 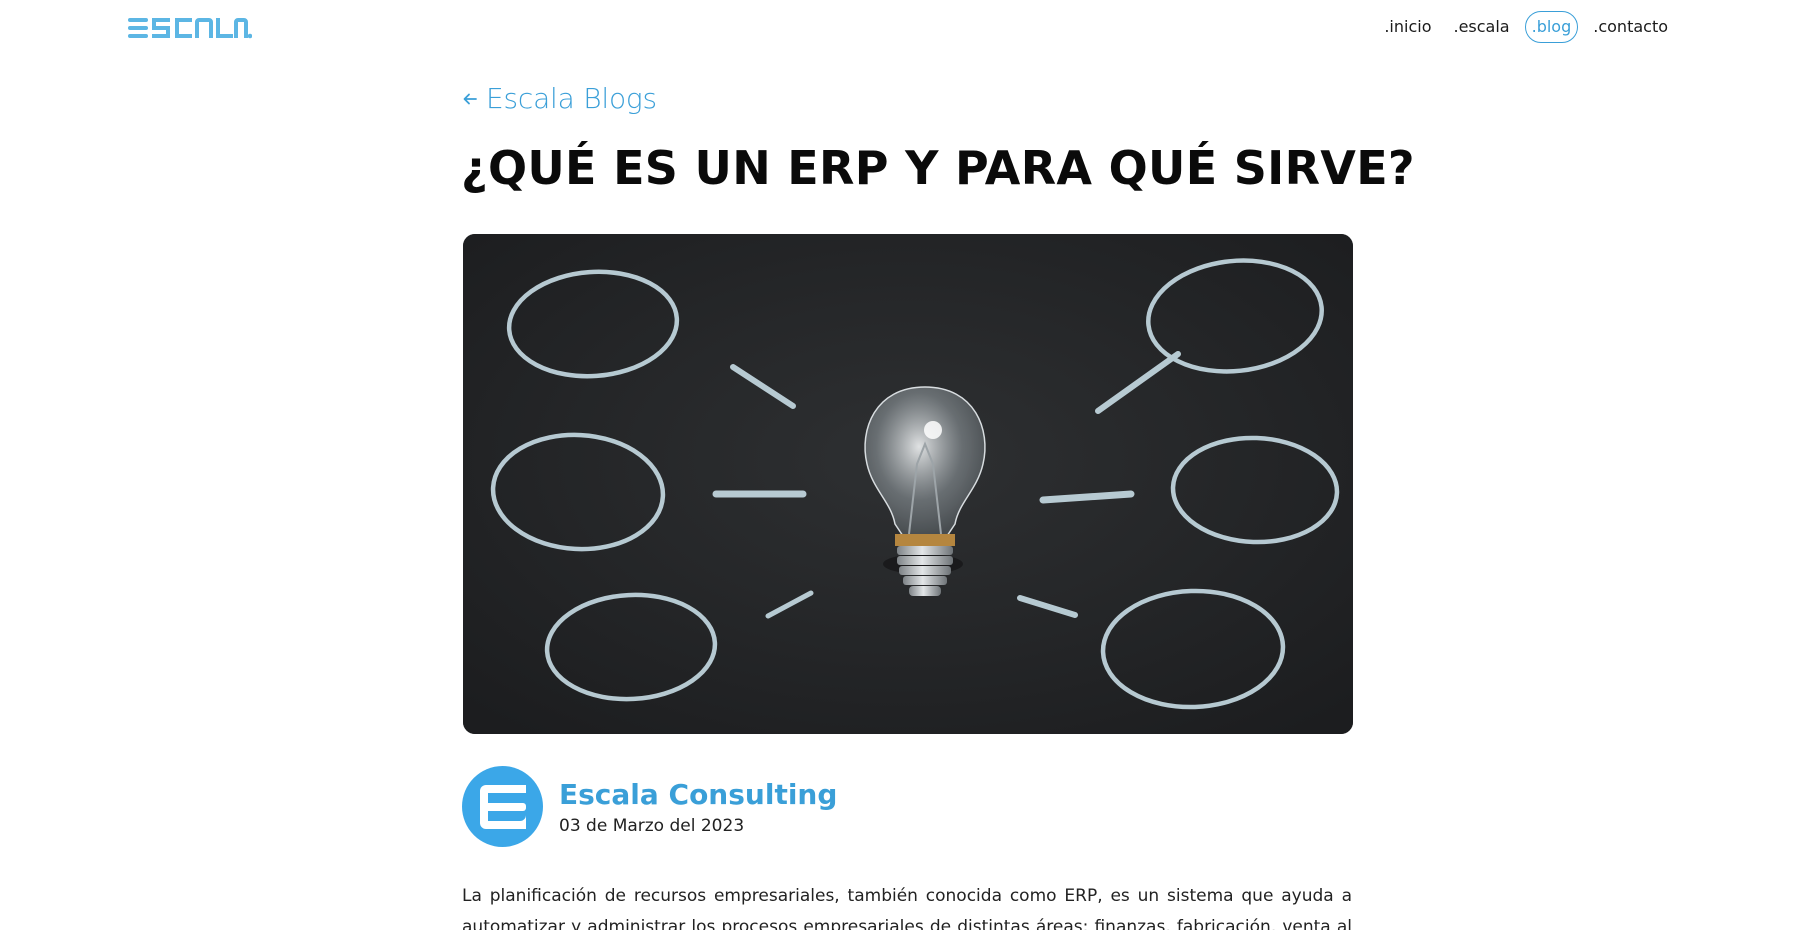 What do you see at coordinates (1407, 27) in the screenshot?
I see `nav-item-inicio: .inicio` at bounding box center [1407, 27].